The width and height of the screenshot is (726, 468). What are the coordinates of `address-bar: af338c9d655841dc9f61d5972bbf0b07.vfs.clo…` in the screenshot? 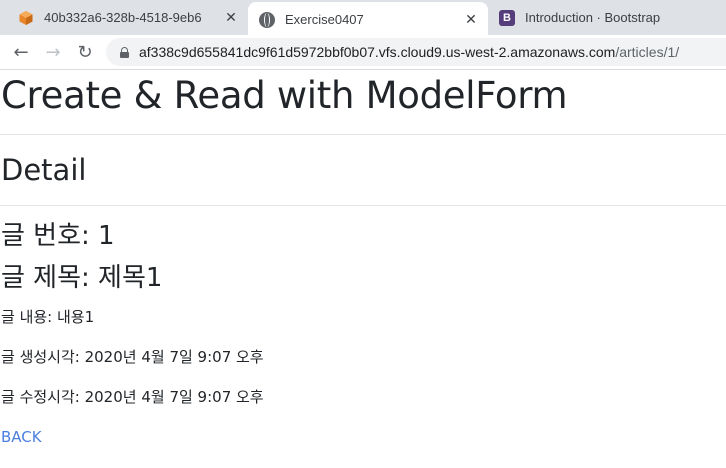 It's located at (416, 52).